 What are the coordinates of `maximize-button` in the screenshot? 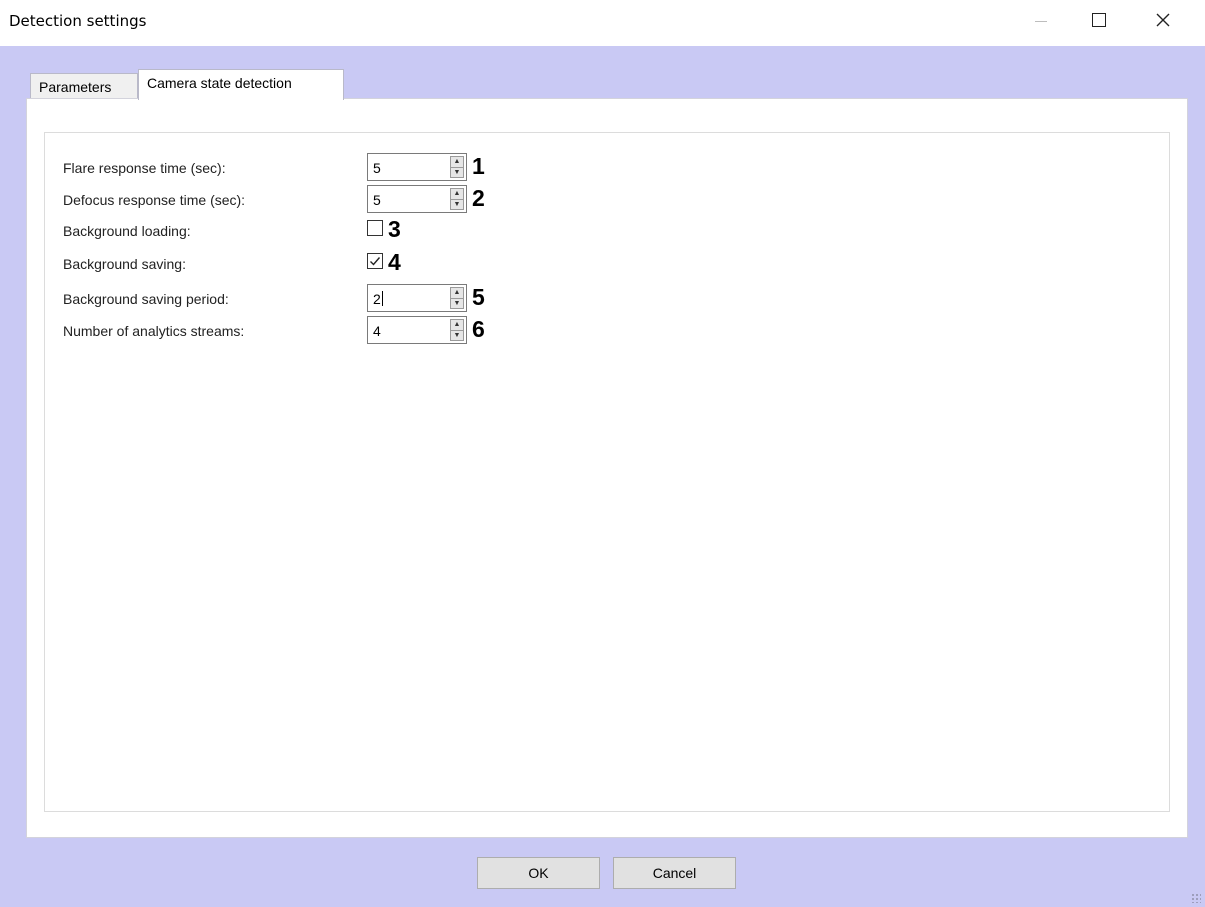 It's located at (1099, 20).